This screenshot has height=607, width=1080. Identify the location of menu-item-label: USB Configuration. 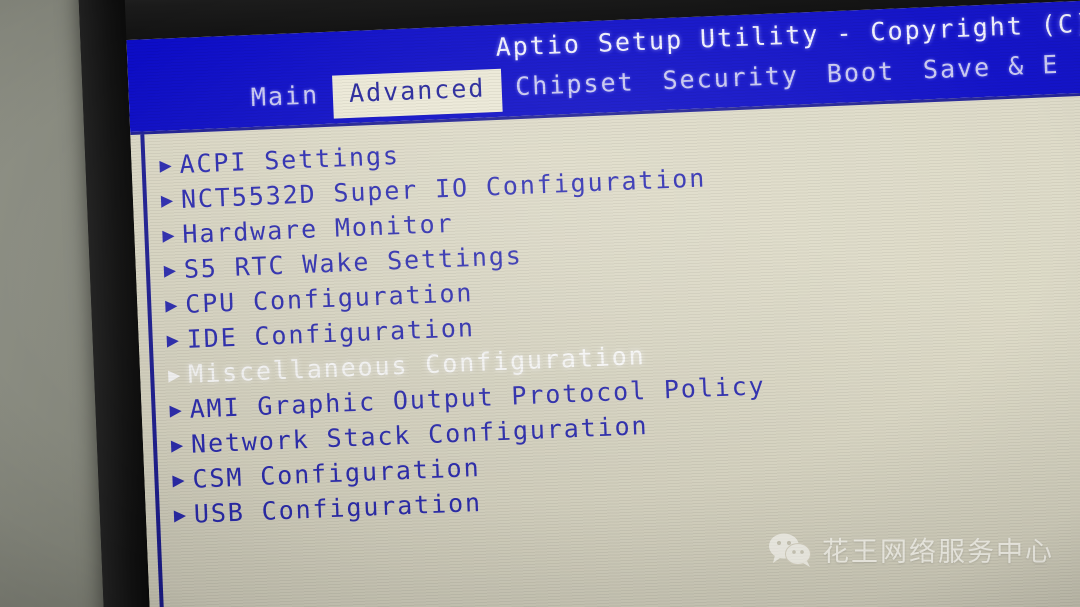
(338, 508).